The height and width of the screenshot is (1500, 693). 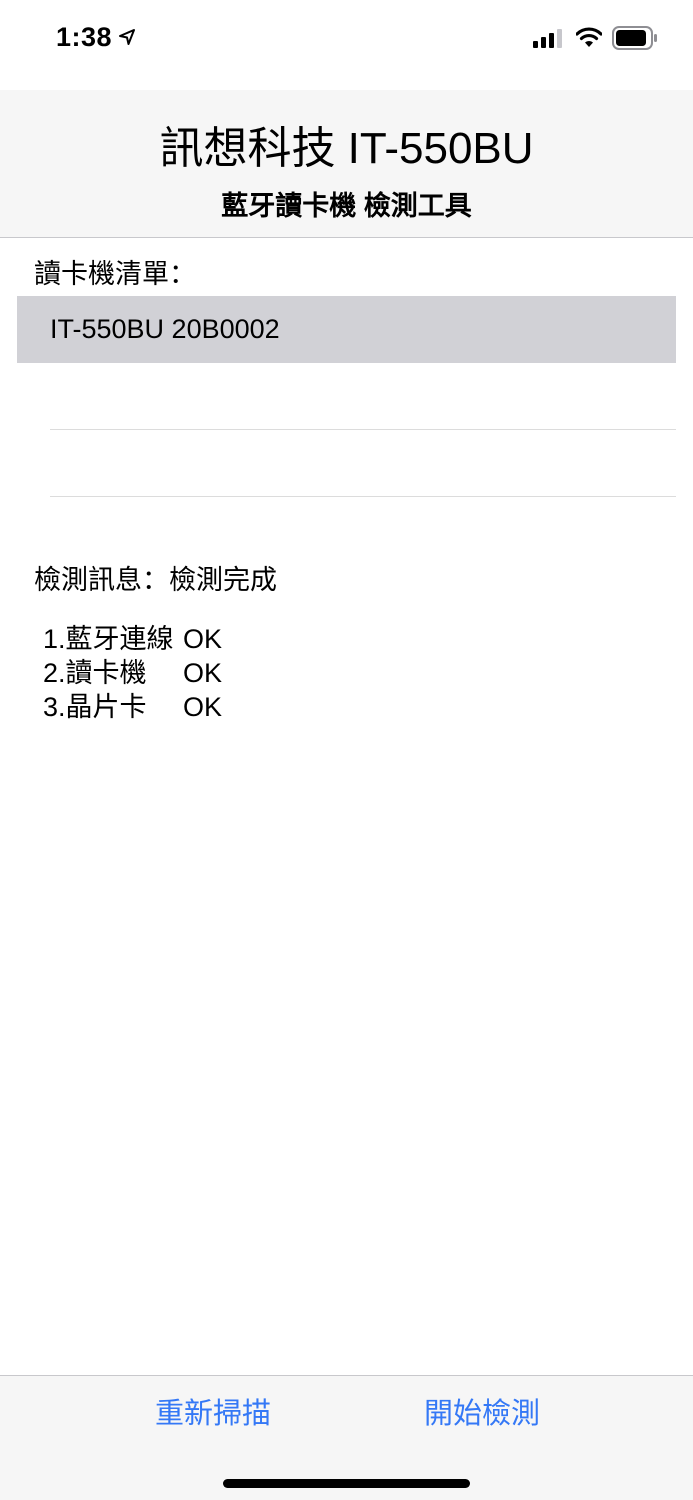 I want to click on status-bar: 1:38, so click(x=346, y=45).